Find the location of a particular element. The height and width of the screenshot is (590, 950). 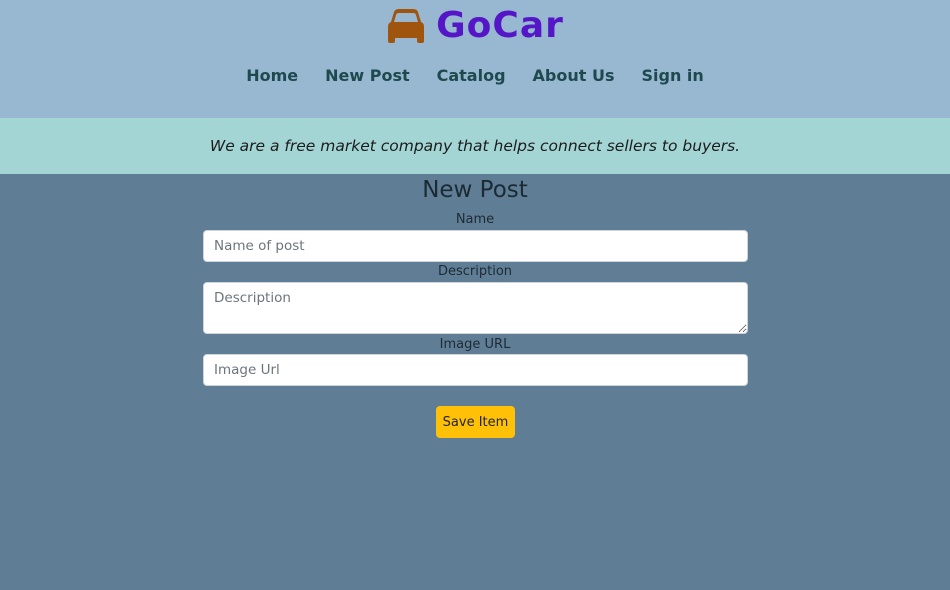

description-field is located at coordinates (475, 308).